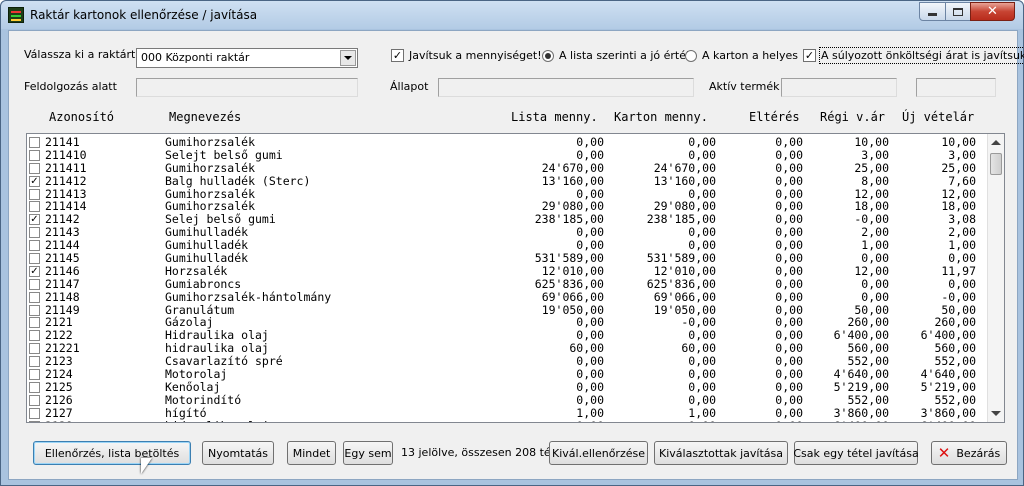  I want to click on col-header-list-qty: Lista menny., so click(554, 117).